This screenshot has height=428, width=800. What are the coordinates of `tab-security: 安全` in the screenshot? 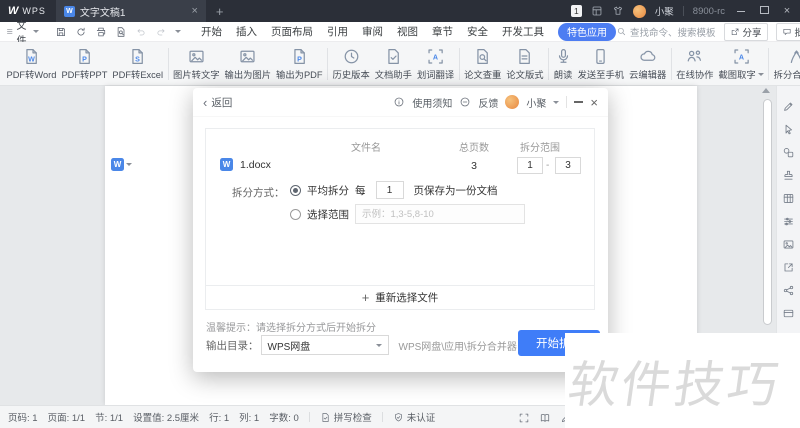 It's located at (477, 31).